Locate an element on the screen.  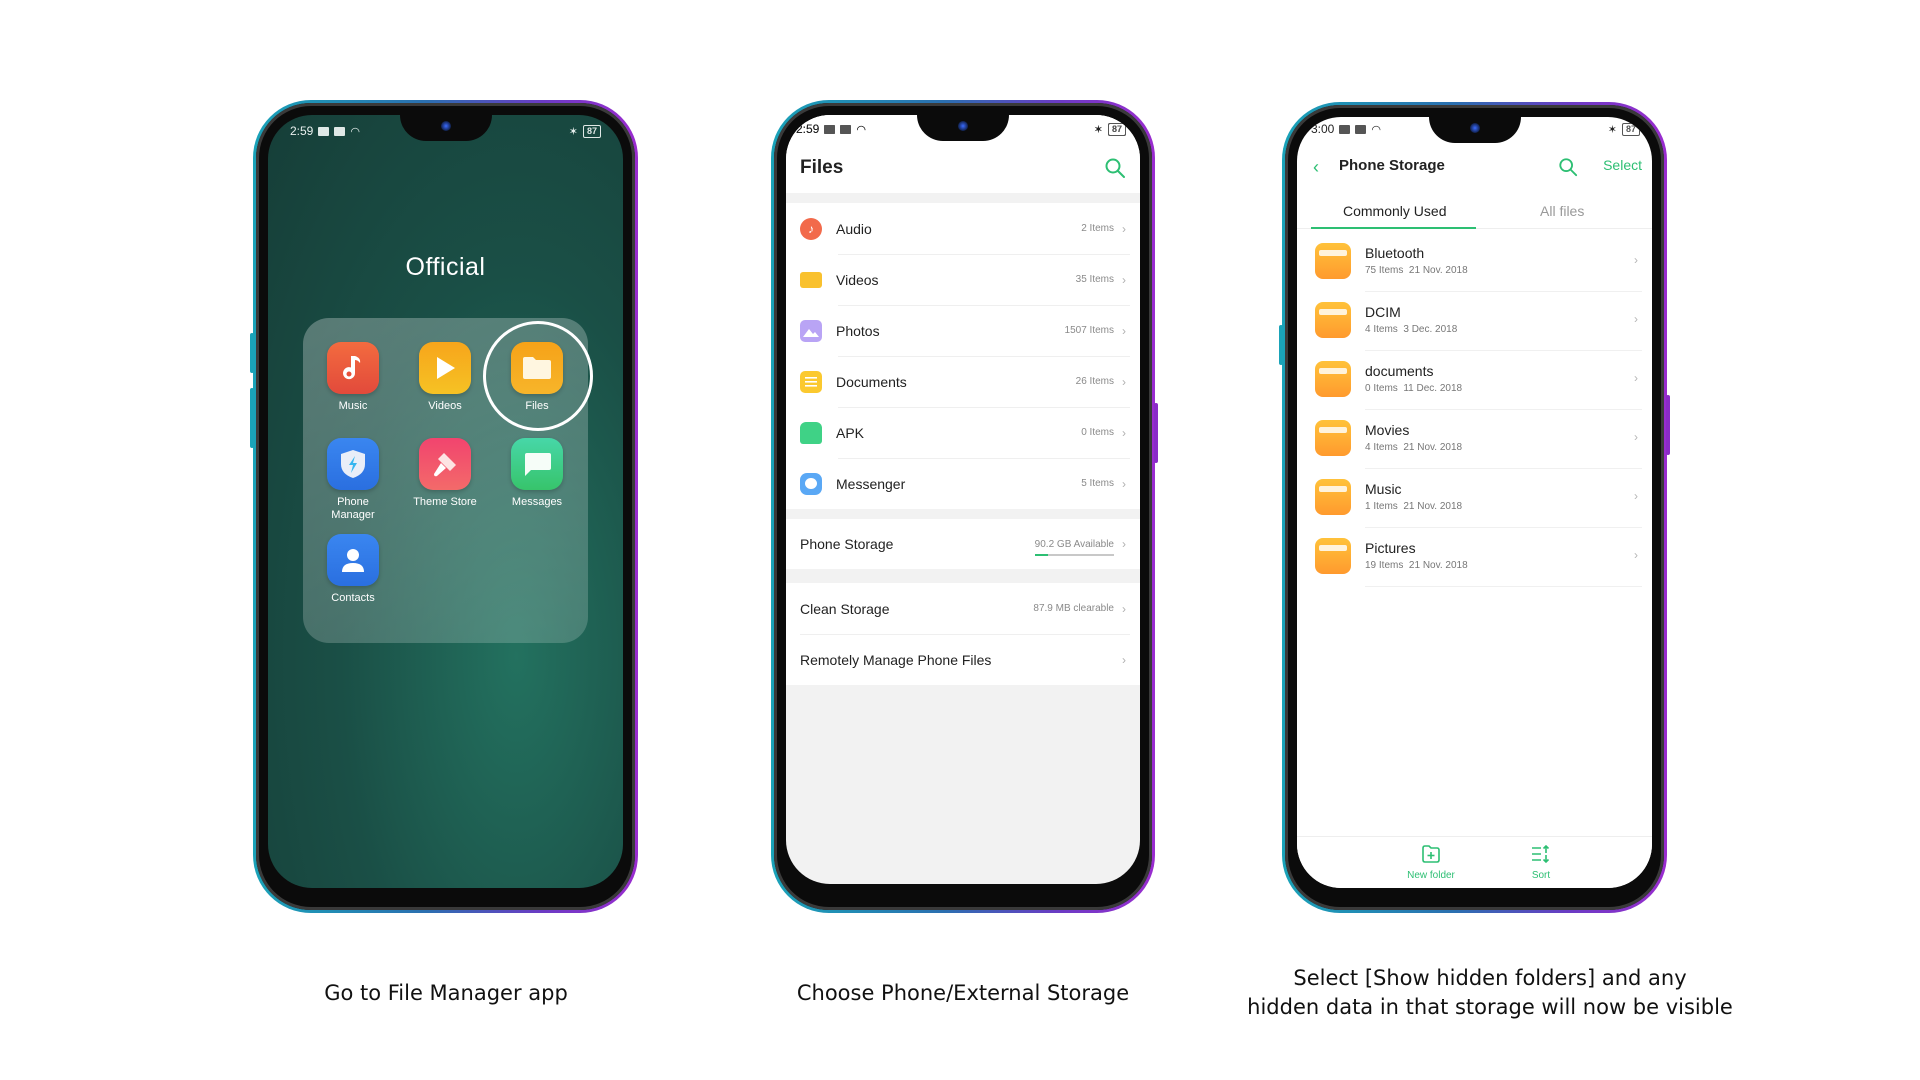
app-music: Music is located at coordinates (353, 377).